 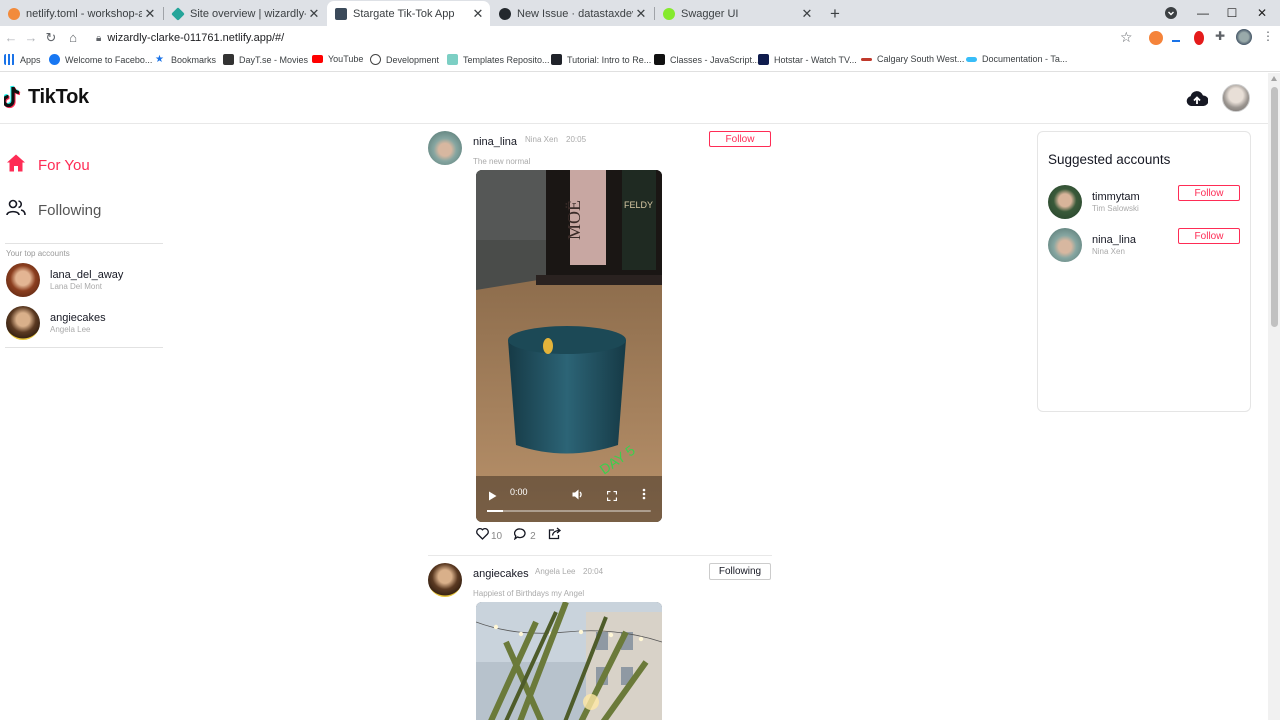 I want to click on close-window-icon: ✕, so click(x=1262, y=13).